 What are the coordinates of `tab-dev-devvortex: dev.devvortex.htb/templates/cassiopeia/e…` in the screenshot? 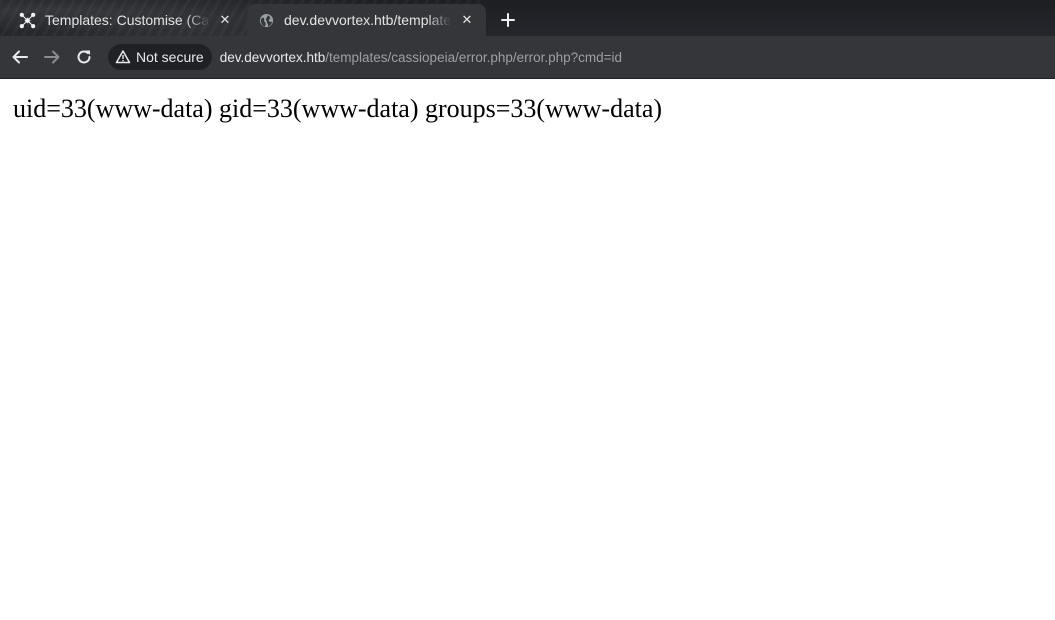 It's located at (366, 20).